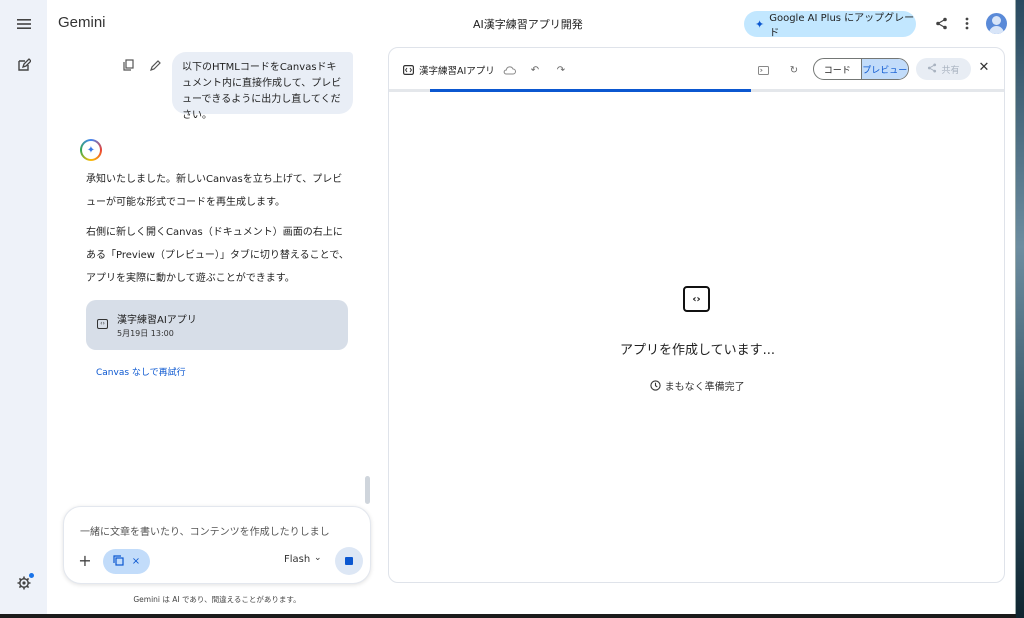  Describe the element at coordinates (297, 559) in the screenshot. I see `model-selector: Flash` at that location.